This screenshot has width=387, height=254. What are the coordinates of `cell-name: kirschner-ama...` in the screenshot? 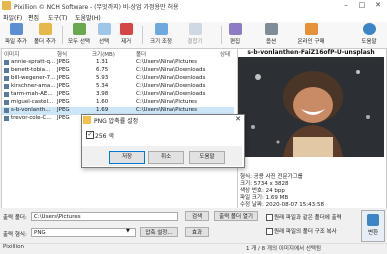 It's located at (33, 86).